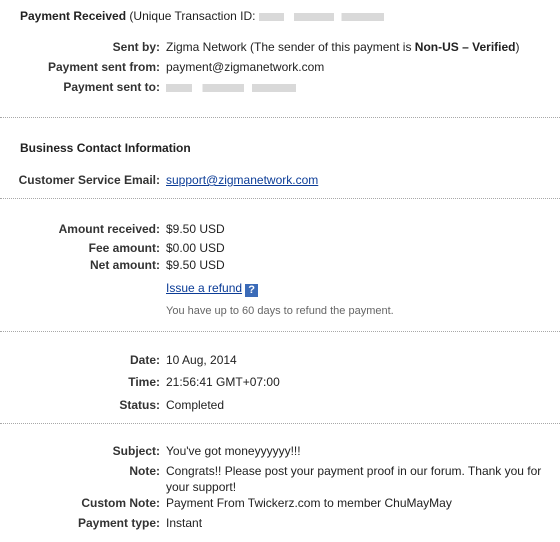 The width and height of the screenshot is (560, 542). I want to click on net-amount-label: Net amount:, so click(125, 265).